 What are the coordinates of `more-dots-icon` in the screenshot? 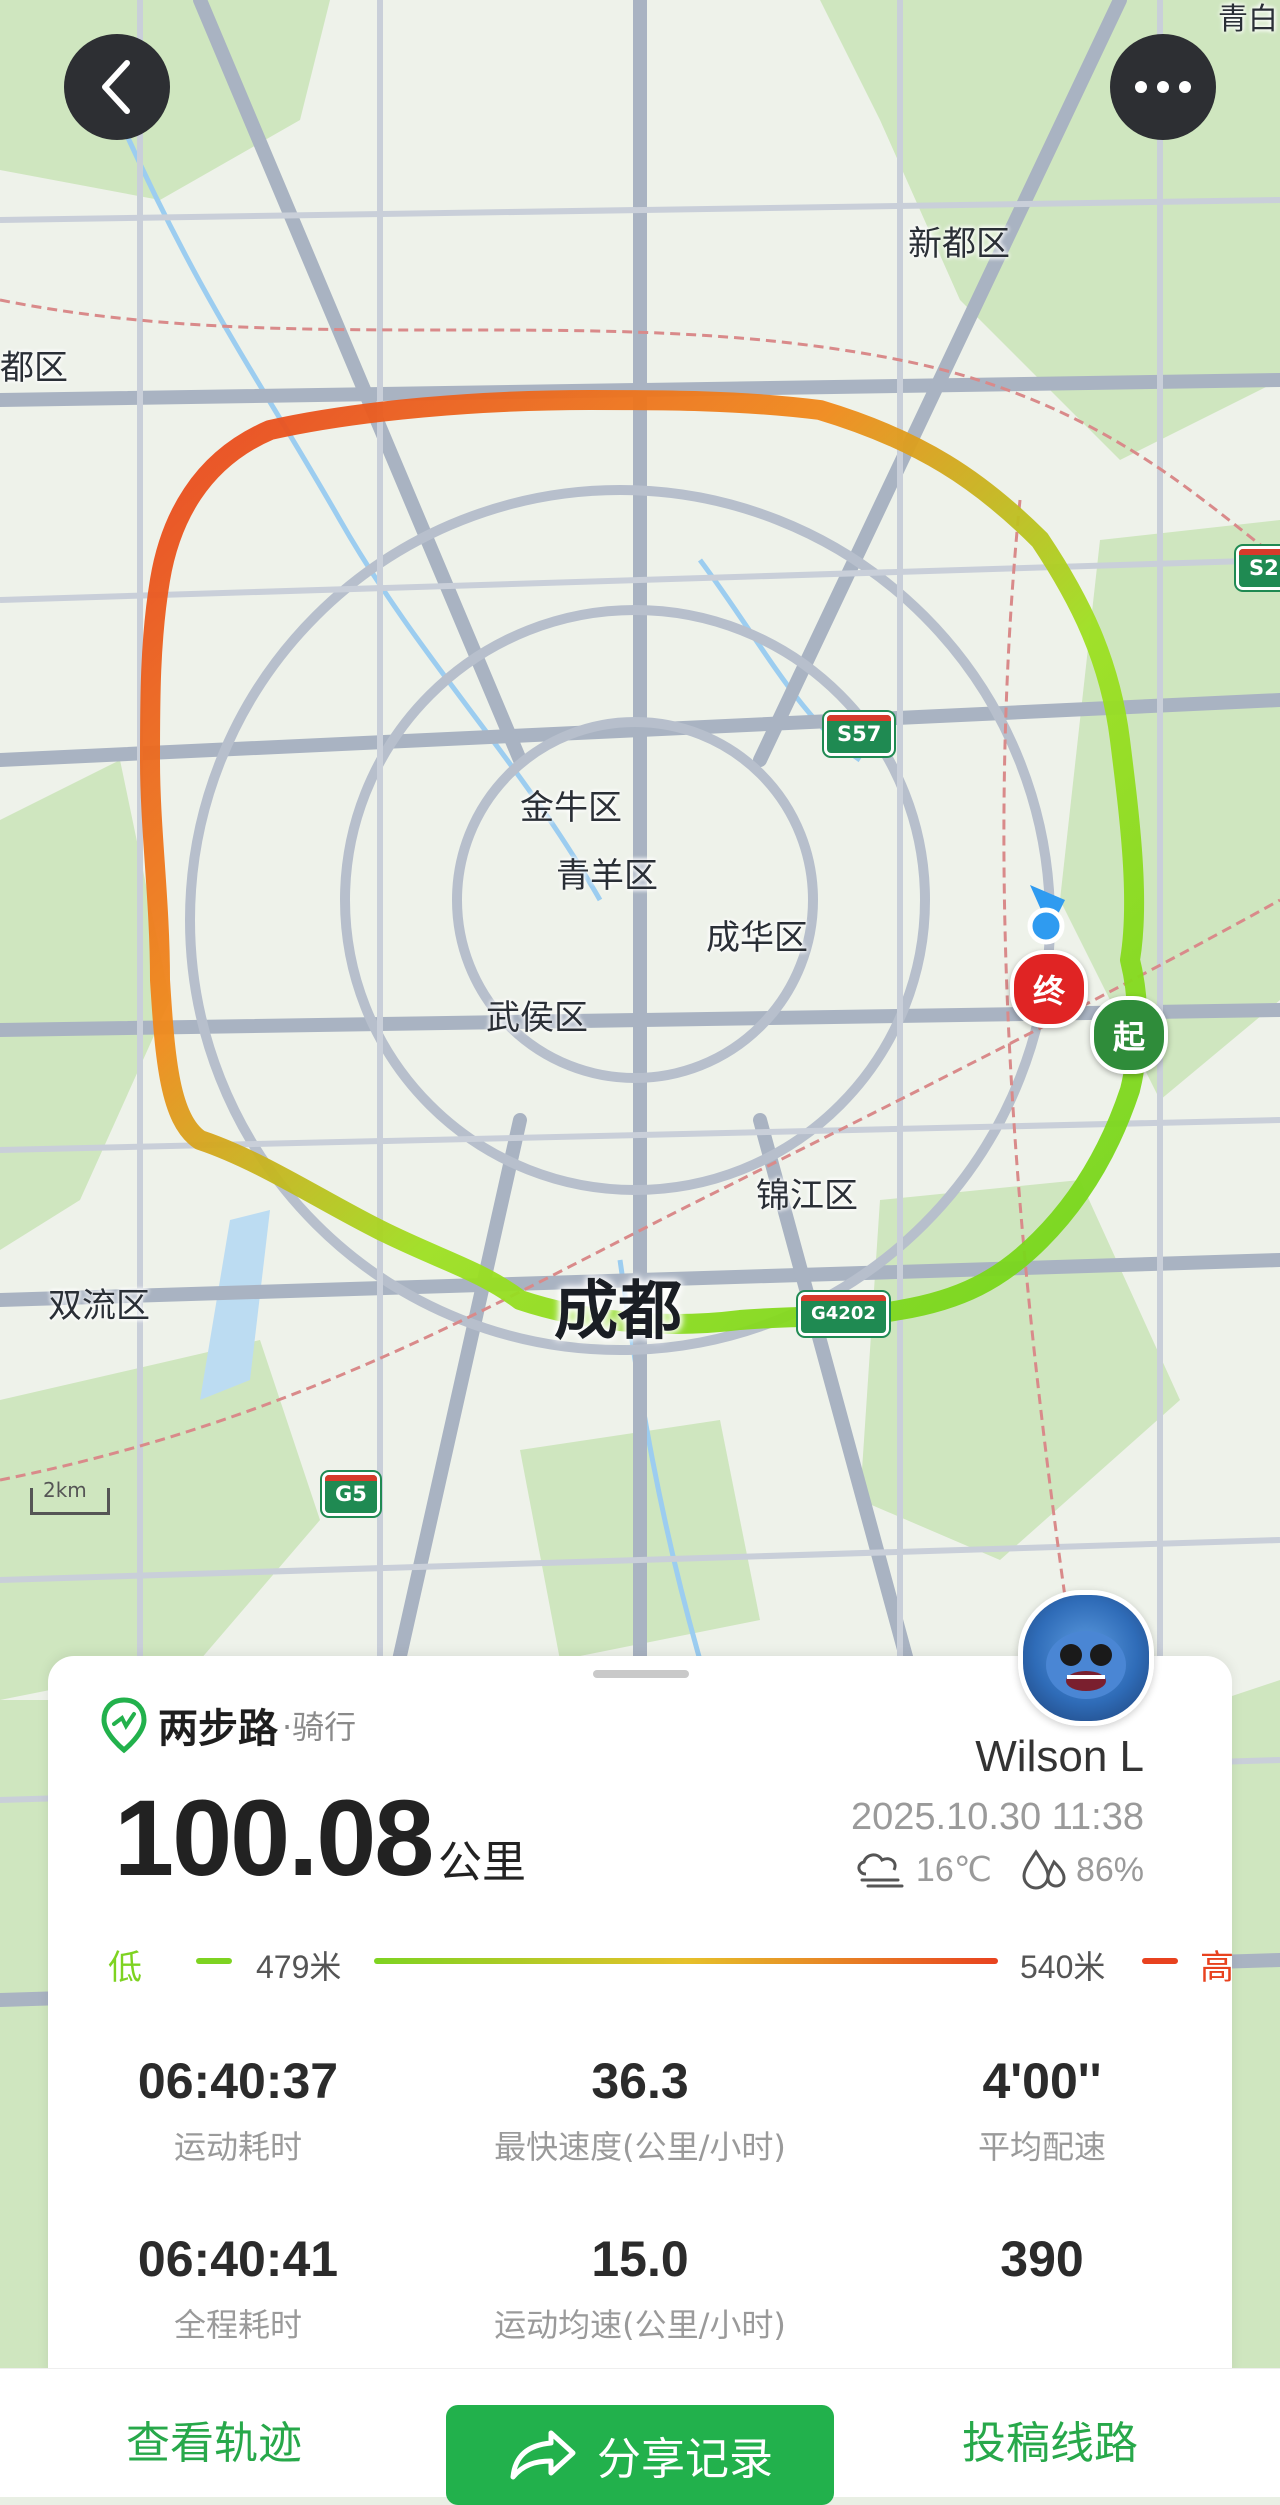 It's located at (1163, 87).